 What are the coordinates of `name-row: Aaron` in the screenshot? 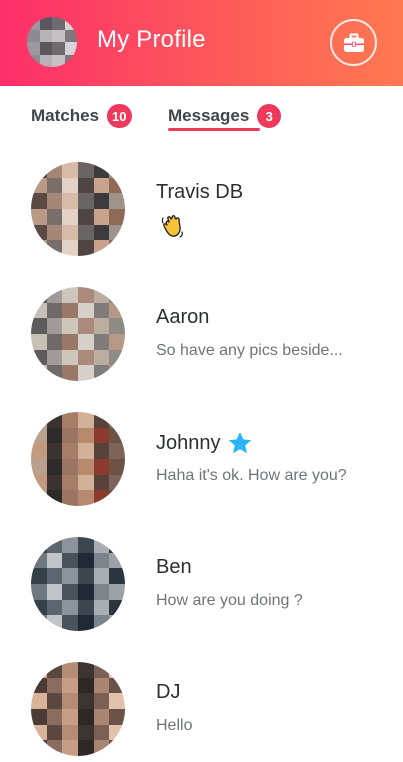 It's located at (182, 317).